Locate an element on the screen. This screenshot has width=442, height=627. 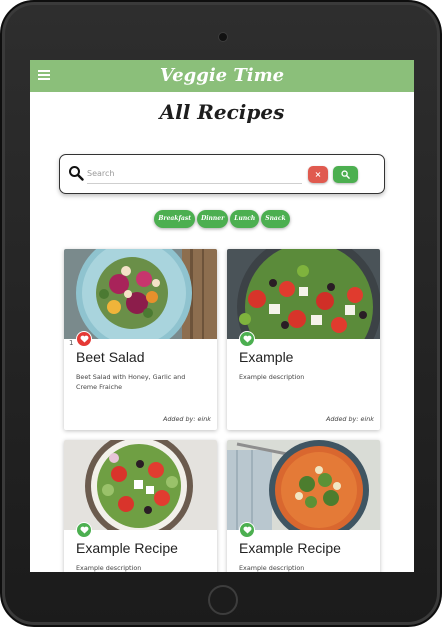
front-camera is located at coordinates (223, 37).